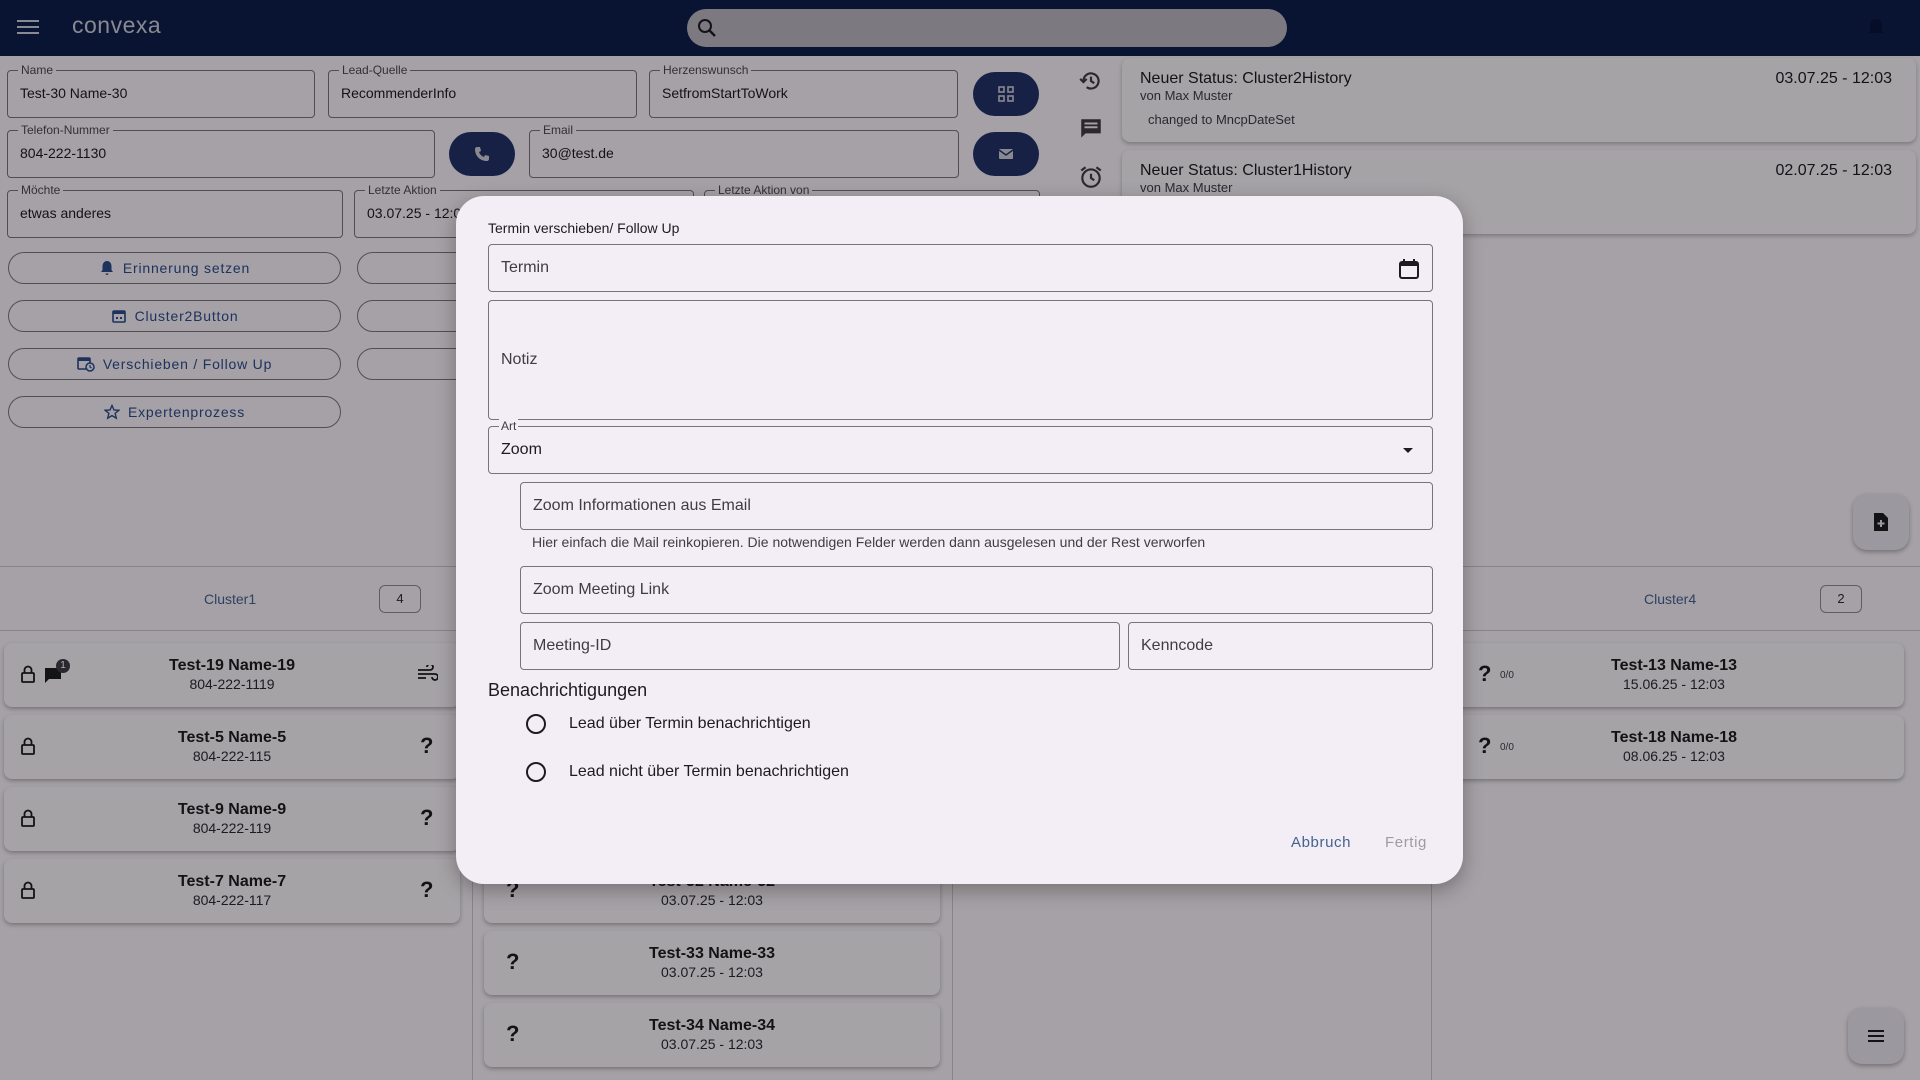  I want to click on dont-notify-lead-radio: Lead nicht über Termin benachrichtigen, so click(687, 772).